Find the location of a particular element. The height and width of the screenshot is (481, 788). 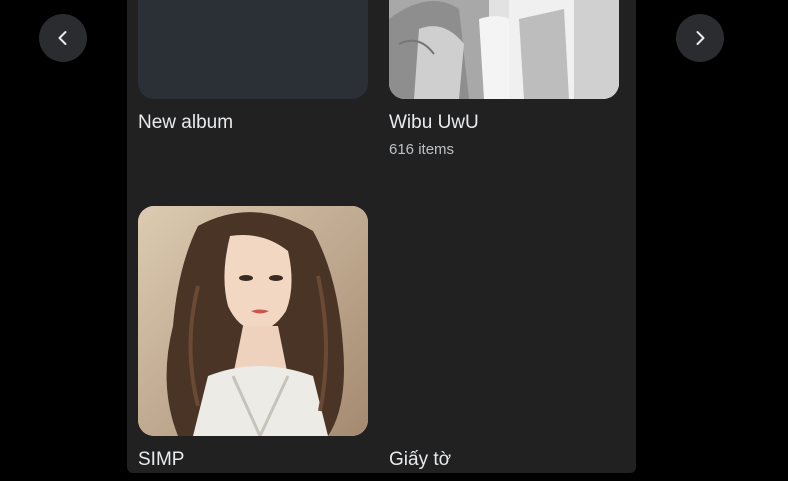

album-card-new-album: New album is located at coordinates (253, 66).